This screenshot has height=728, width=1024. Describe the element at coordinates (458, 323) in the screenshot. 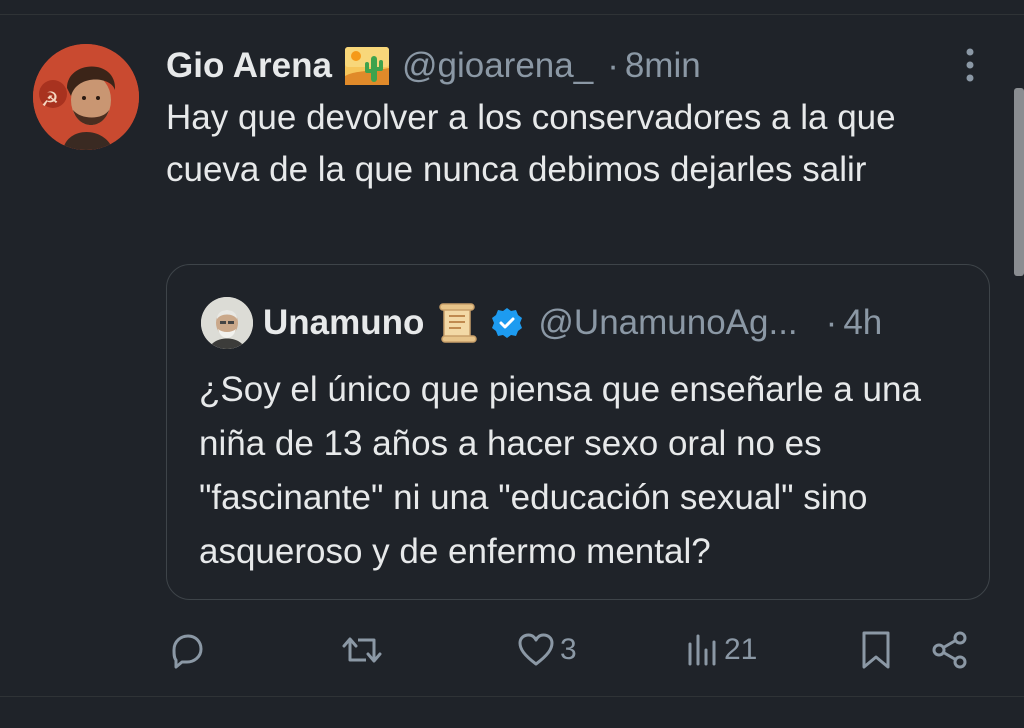

I see `scroll-emoji-icon` at that location.